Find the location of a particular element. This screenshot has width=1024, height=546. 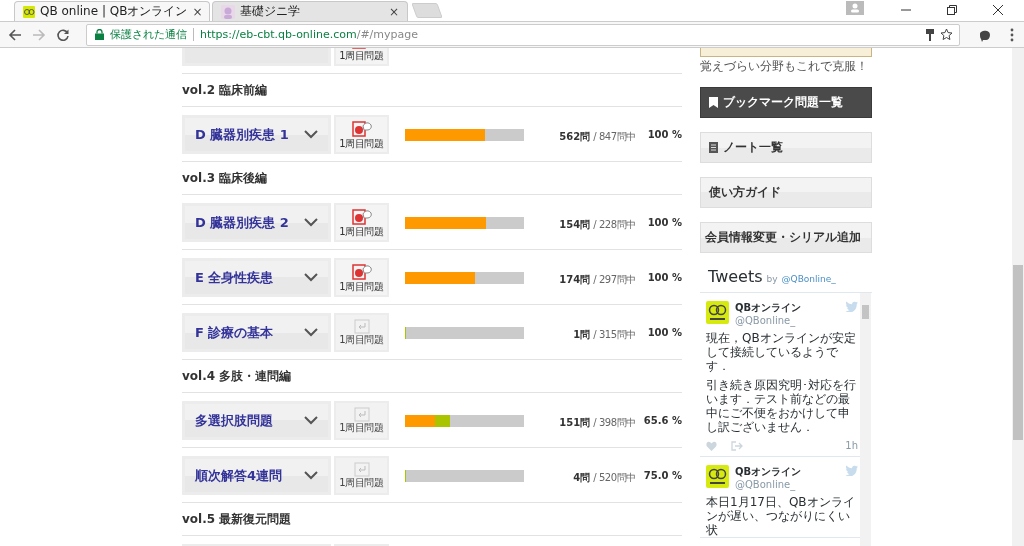

category-dropdown: 順次解答4連問 is located at coordinates (256, 475).